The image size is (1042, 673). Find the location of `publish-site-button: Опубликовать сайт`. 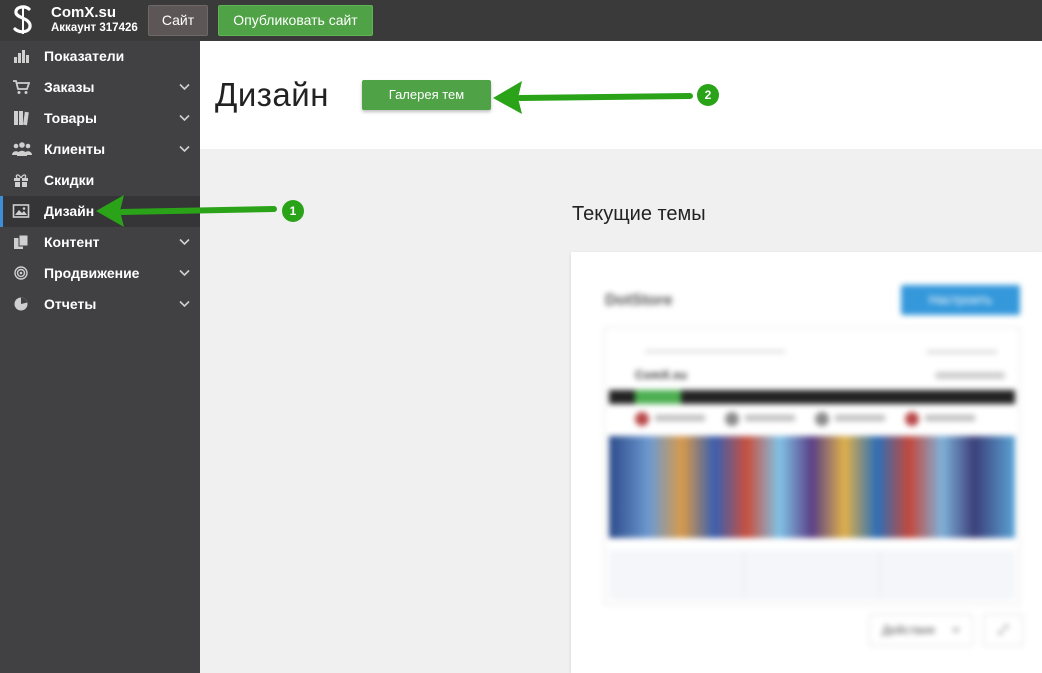

publish-site-button: Опубликовать сайт is located at coordinates (295, 20).